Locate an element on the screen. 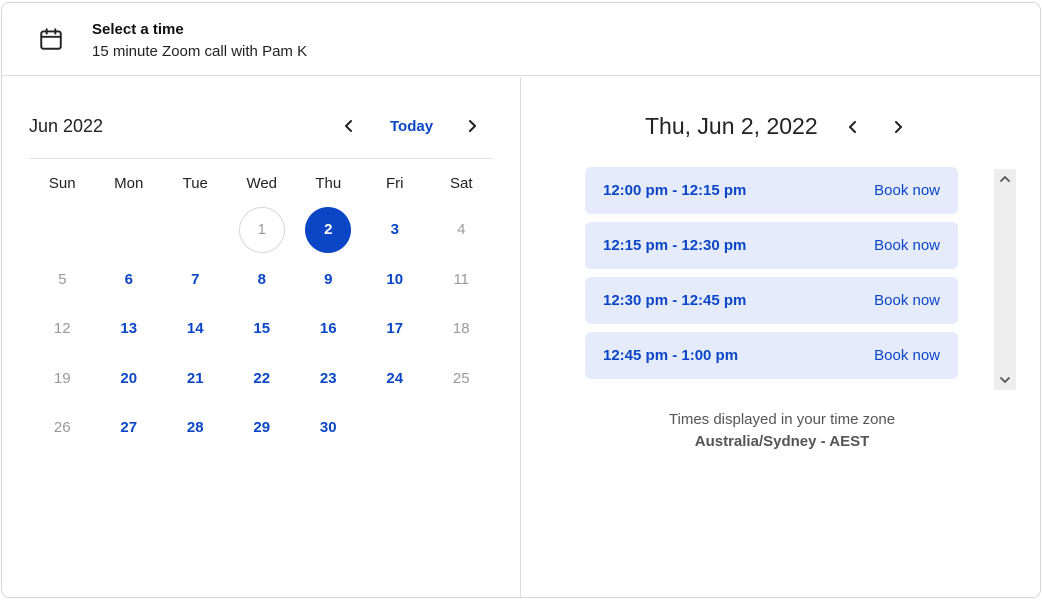  calendar-day-number: 22 is located at coordinates (262, 378).